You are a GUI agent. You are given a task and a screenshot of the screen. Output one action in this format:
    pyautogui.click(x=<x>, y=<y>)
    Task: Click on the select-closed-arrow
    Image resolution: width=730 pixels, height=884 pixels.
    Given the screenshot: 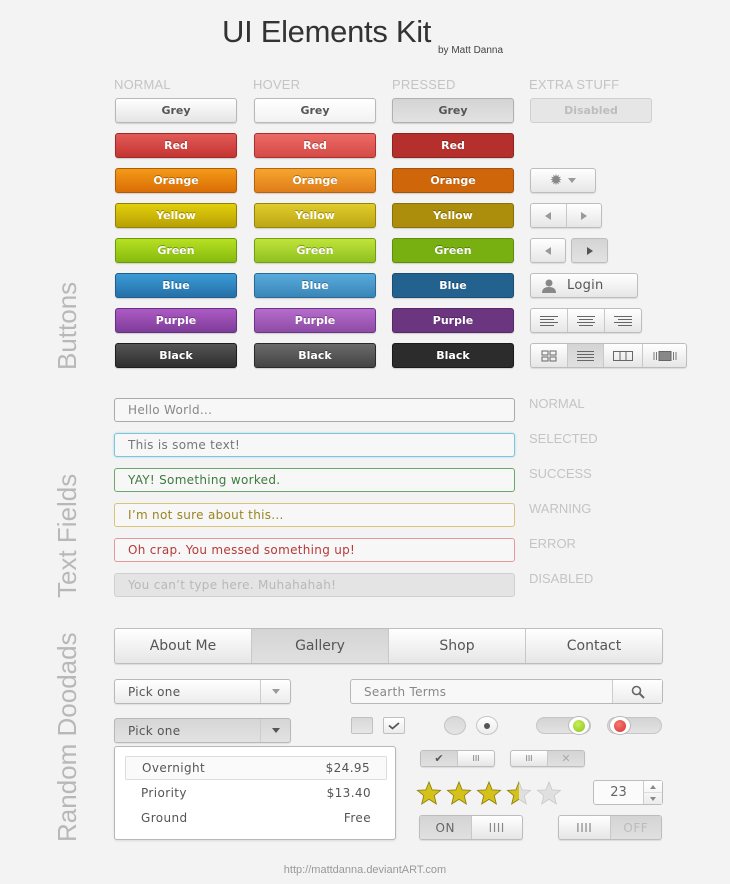 What is the action you would take?
    pyautogui.click(x=275, y=691)
    